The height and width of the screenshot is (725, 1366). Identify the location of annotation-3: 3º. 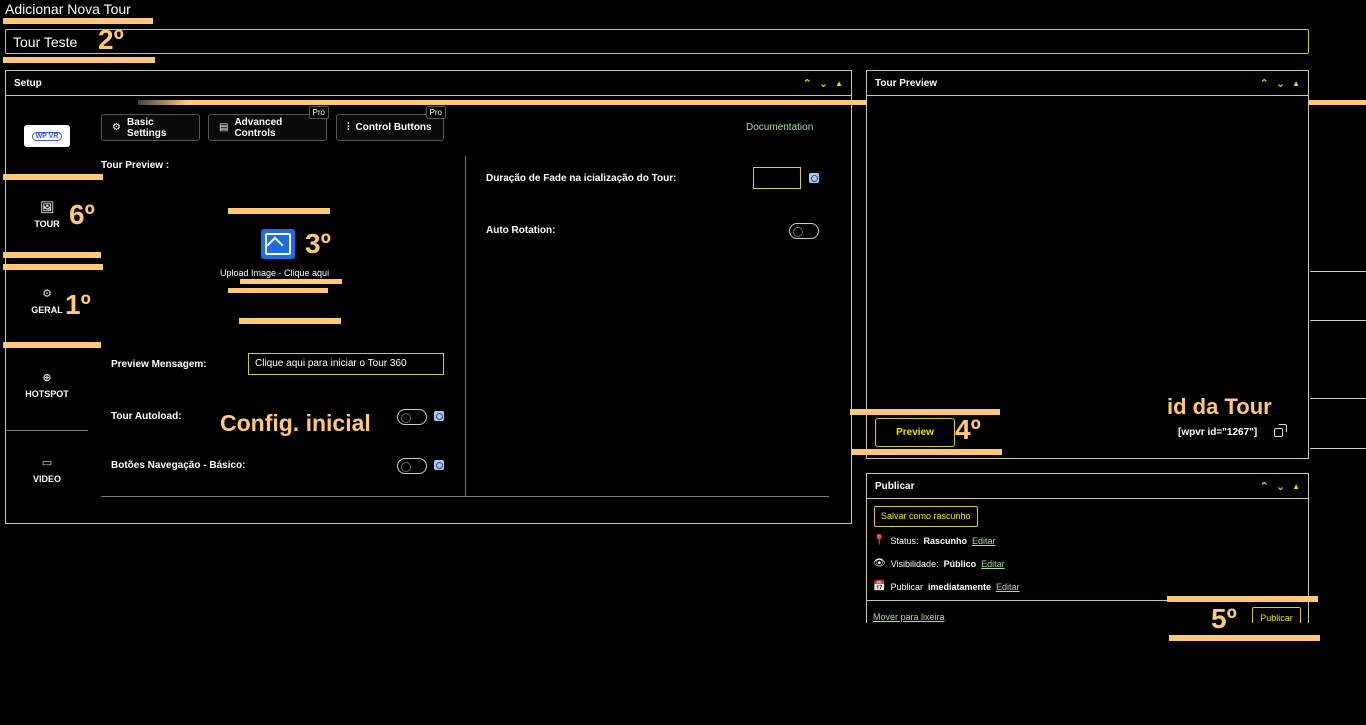
(318, 243).